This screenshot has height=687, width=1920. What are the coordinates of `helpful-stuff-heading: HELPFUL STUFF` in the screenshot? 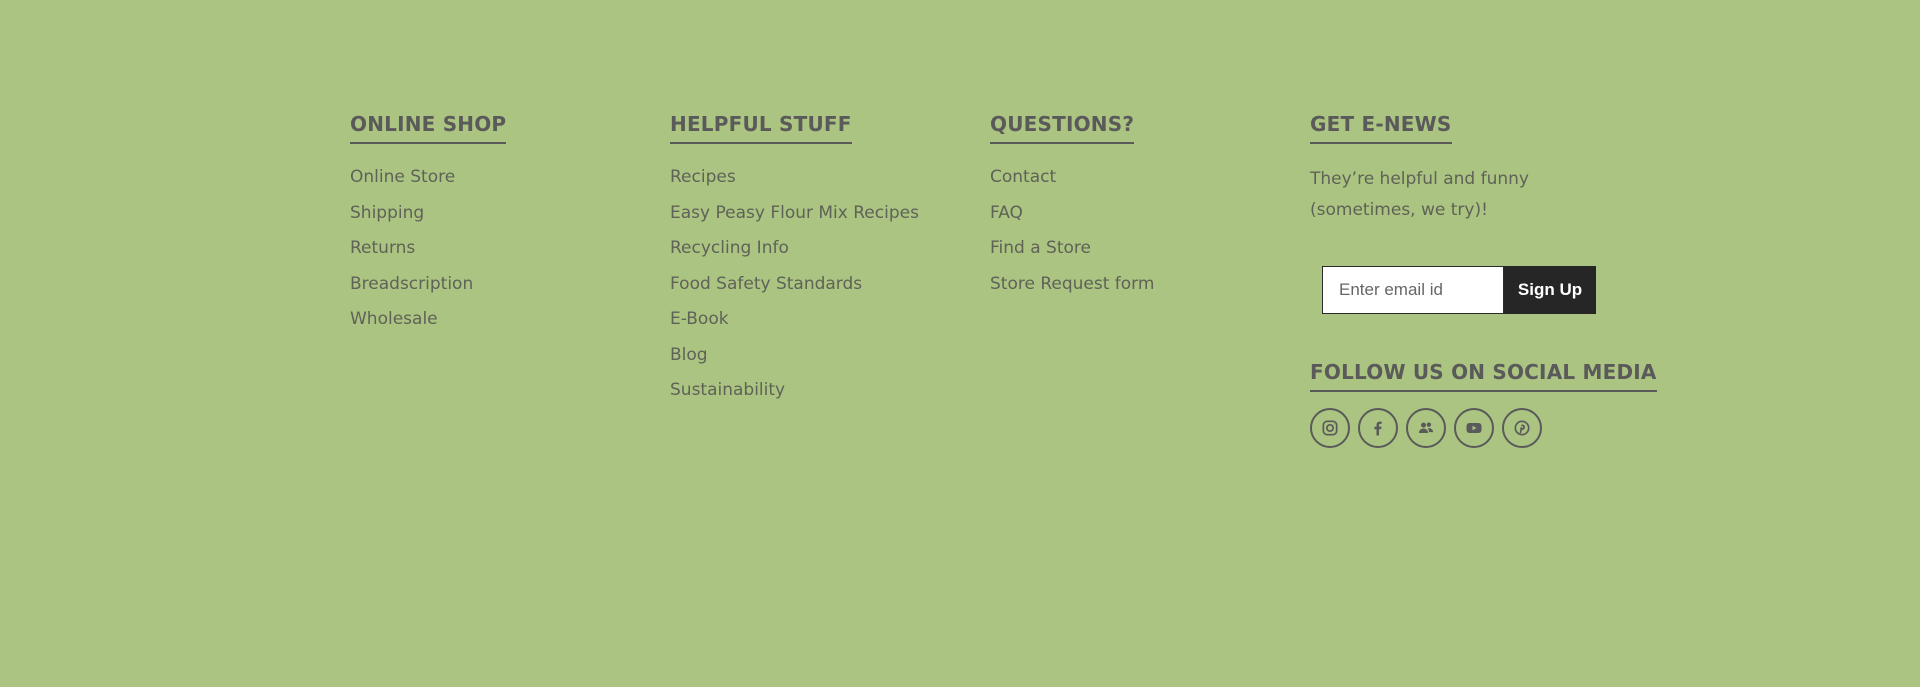 It's located at (761, 128).